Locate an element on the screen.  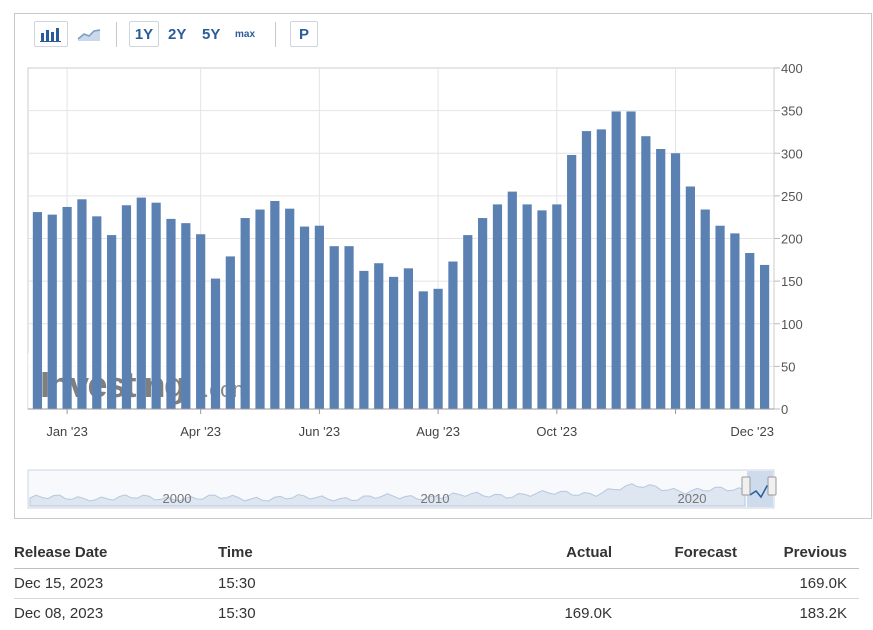
navigator-label: 2020 is located at coordinates (692, 498).